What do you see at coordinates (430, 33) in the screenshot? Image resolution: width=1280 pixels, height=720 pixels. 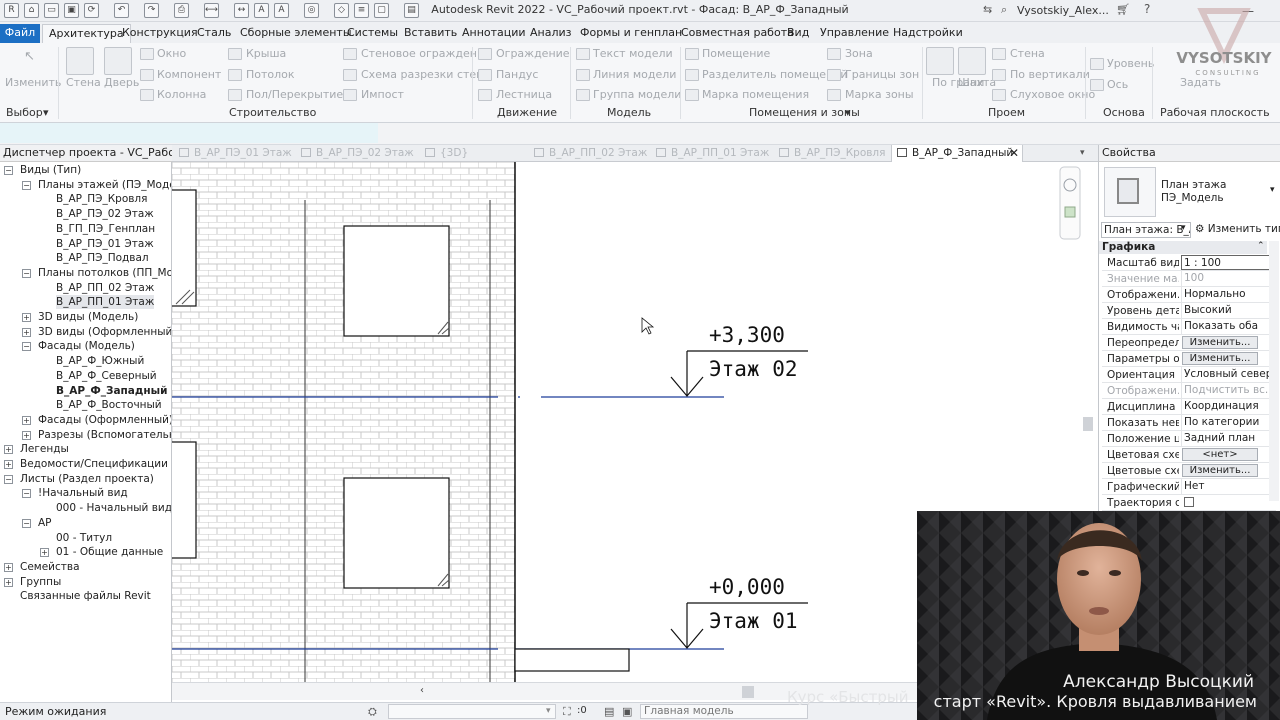 I see `tab-insert: Вставить` at bounding box center [430, 33].